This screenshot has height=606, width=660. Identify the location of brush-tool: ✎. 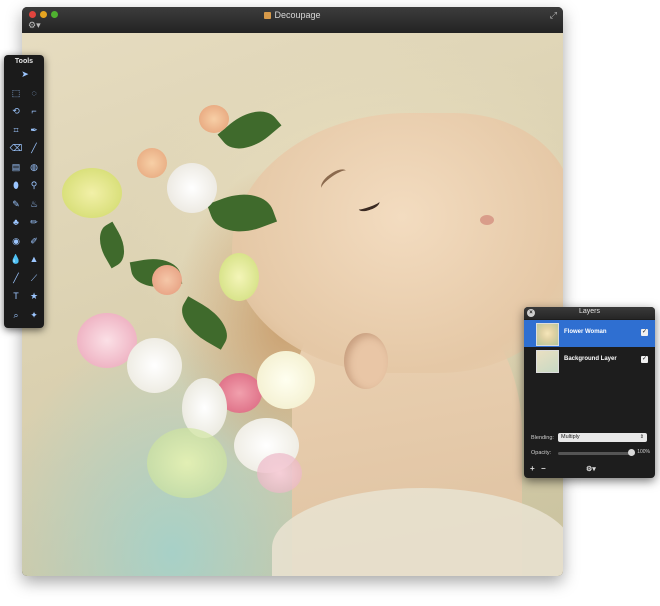
(16, 204).